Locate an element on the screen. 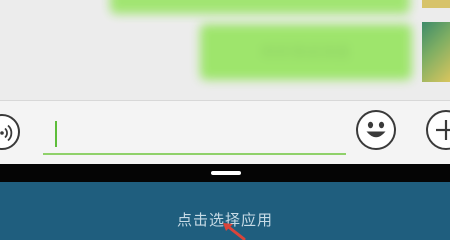 The image size is (450, 240). message-bubble: 你好测试消息 is located at coordinates (306, 52).